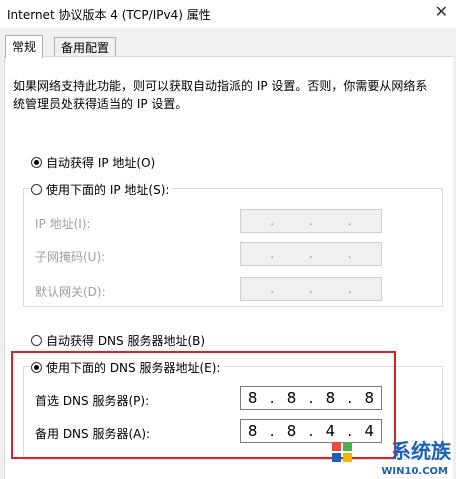 This screenshot has height=479, width=456. Describe the element at coordinates (70, 292) in the screenshot. I see `default-gateway-label: 默认网关(D):` at that location.